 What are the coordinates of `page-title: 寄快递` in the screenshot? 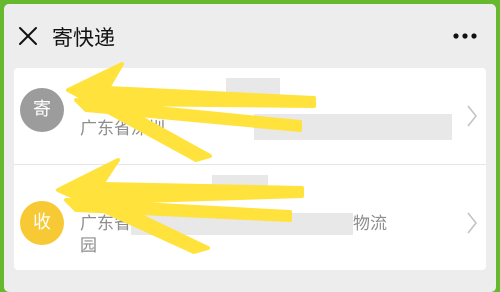 It's located at (83, 38).